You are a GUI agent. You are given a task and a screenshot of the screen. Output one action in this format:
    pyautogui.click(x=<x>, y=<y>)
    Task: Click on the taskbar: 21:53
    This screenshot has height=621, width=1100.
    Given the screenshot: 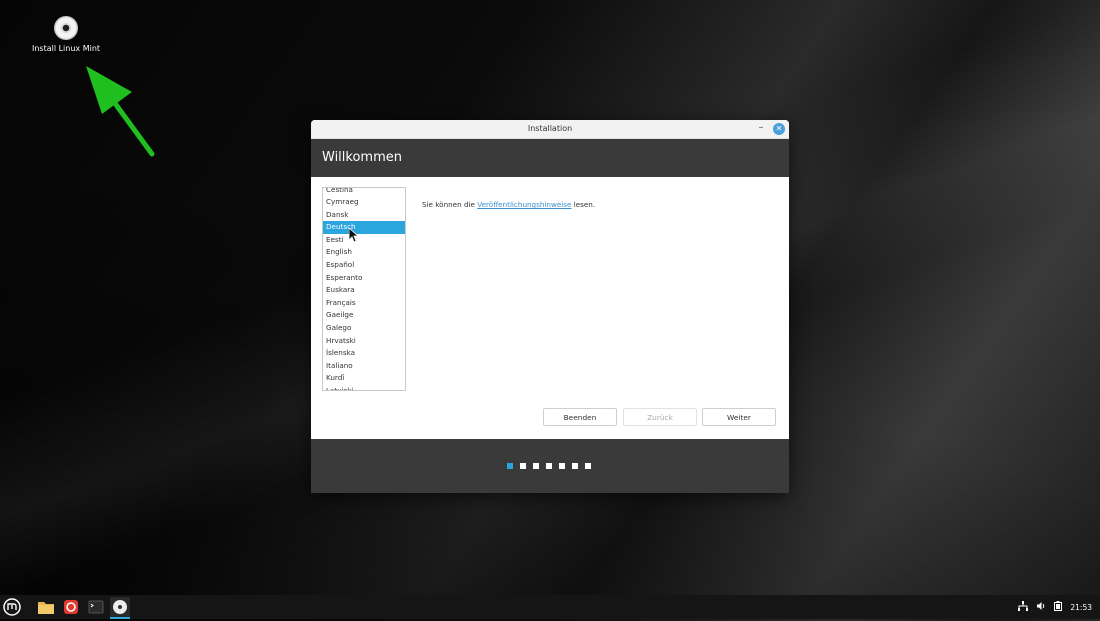 What is the action you would take?
    pyautogui.click(x=550, y=607)
    